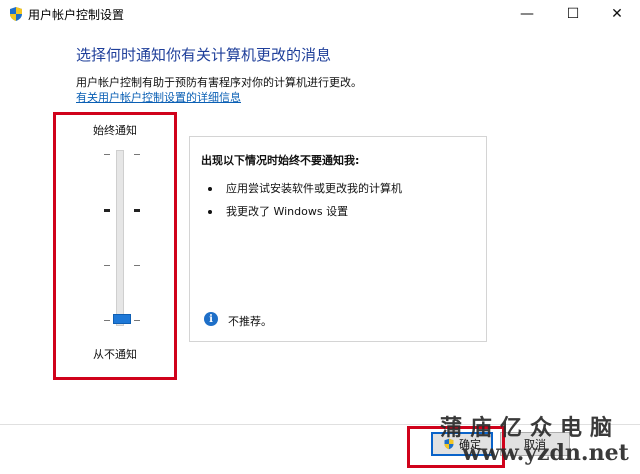  Describe the element at coordinates (219, 82) in the screenshot. I see `page-description: 用户帐户控制有助于预防有害程序对你的计算机进行更改。` at that location.